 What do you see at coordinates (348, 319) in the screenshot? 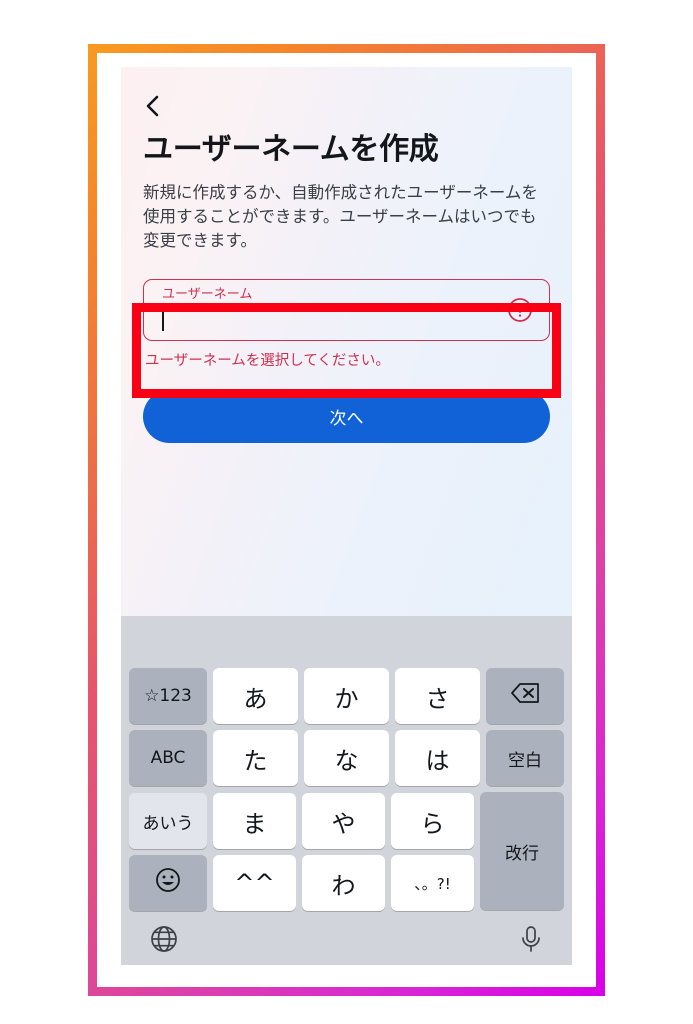
I see `username-input-row` at bounding box center [348, 319].